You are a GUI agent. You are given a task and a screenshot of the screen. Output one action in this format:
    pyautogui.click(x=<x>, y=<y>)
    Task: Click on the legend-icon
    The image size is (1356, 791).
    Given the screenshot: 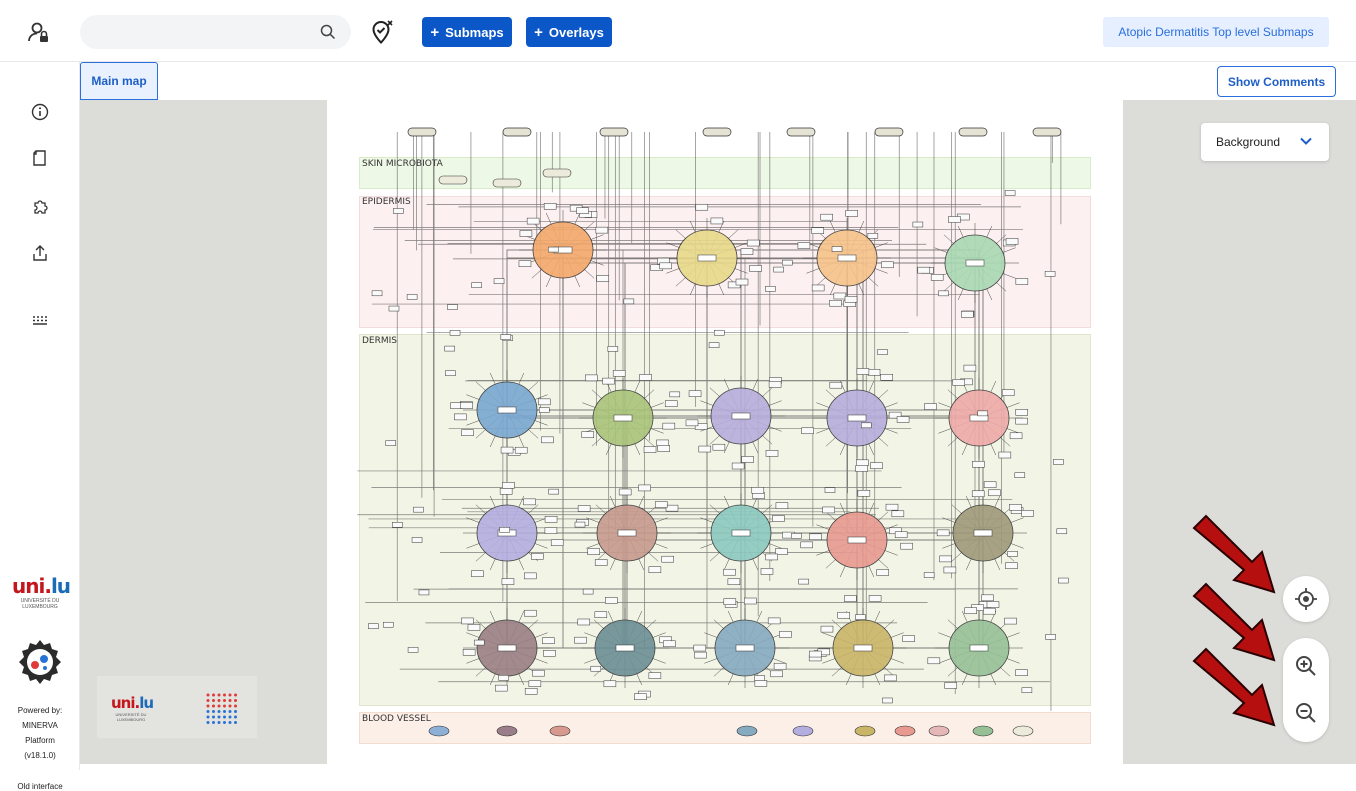 What is the action you would take?
    pyautogui.click(x=40, y=320)
    